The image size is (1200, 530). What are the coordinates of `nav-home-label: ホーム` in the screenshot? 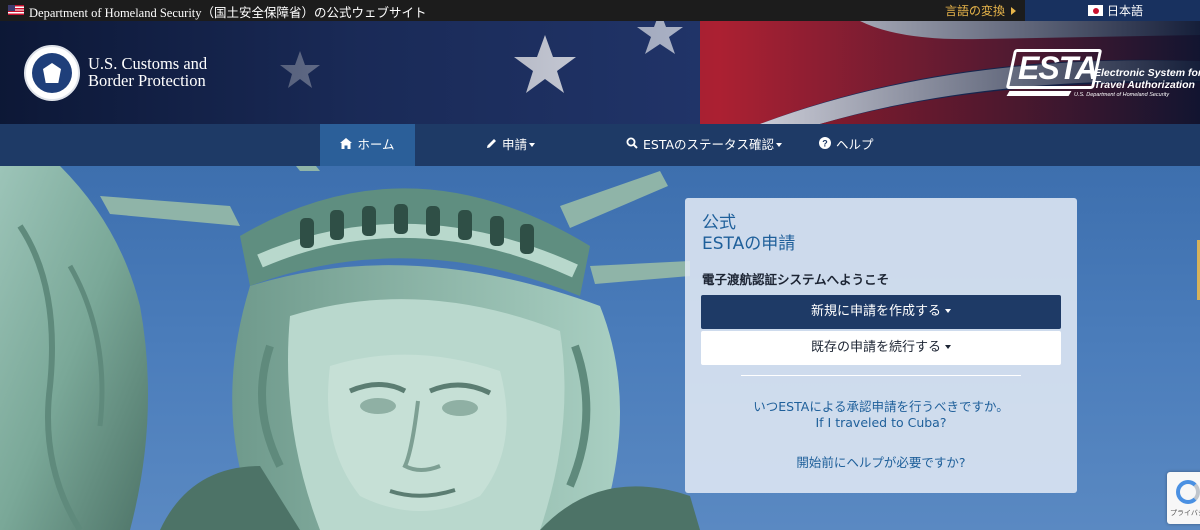 It's located at (376, 144).